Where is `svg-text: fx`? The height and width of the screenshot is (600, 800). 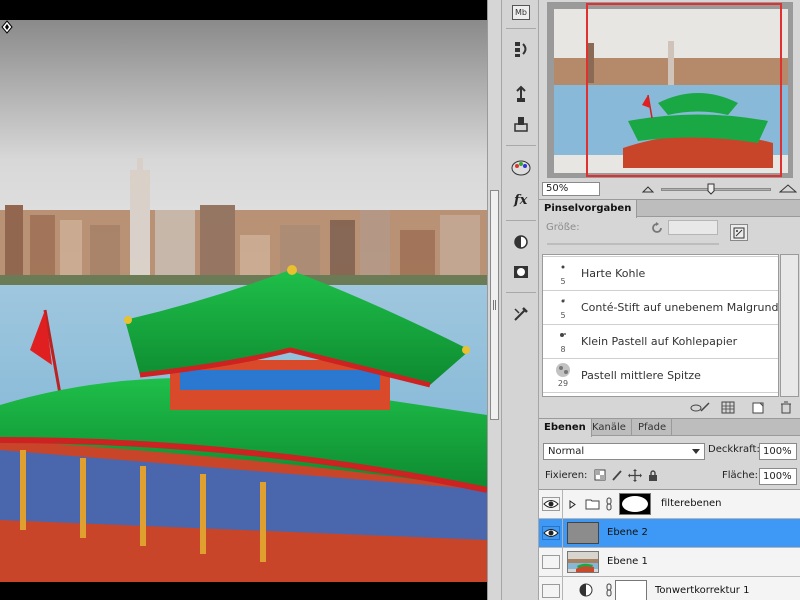
svg-text: fx is located at coordinates (520, 200).